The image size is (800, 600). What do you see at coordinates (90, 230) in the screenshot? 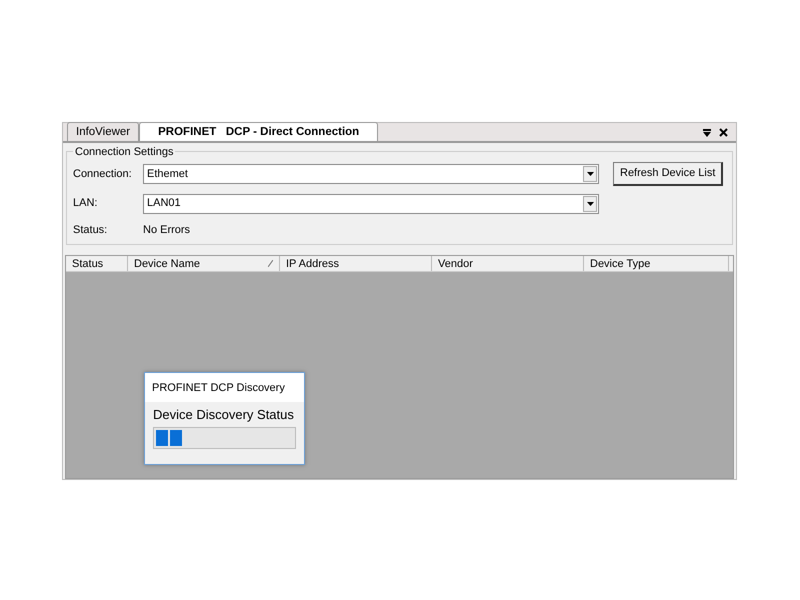
I see `field-label: Status:` at bounding box center [90, 230].